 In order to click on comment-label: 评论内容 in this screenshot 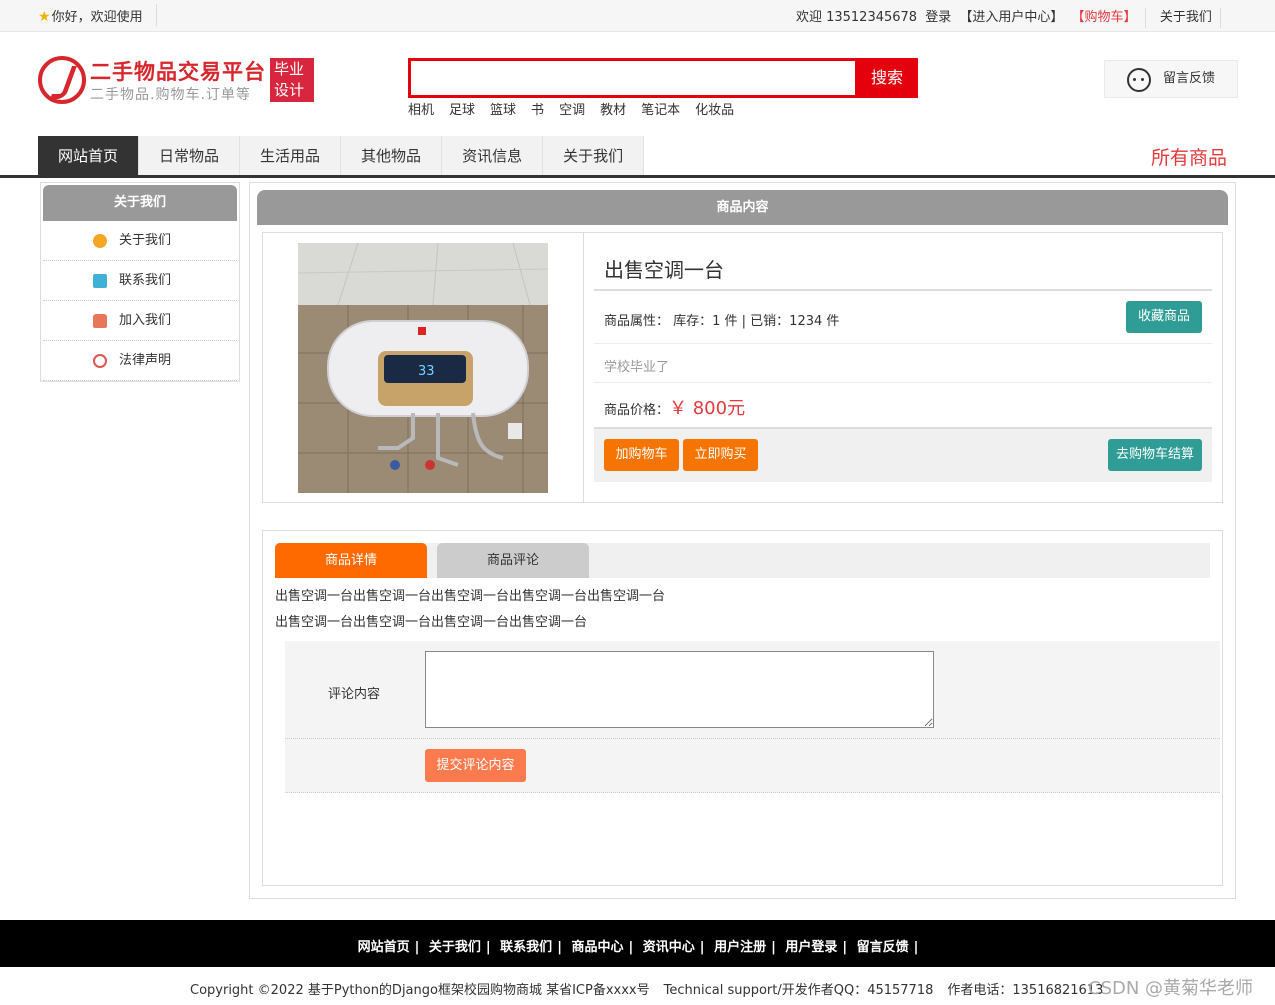, I will do `click(354, 694)`.